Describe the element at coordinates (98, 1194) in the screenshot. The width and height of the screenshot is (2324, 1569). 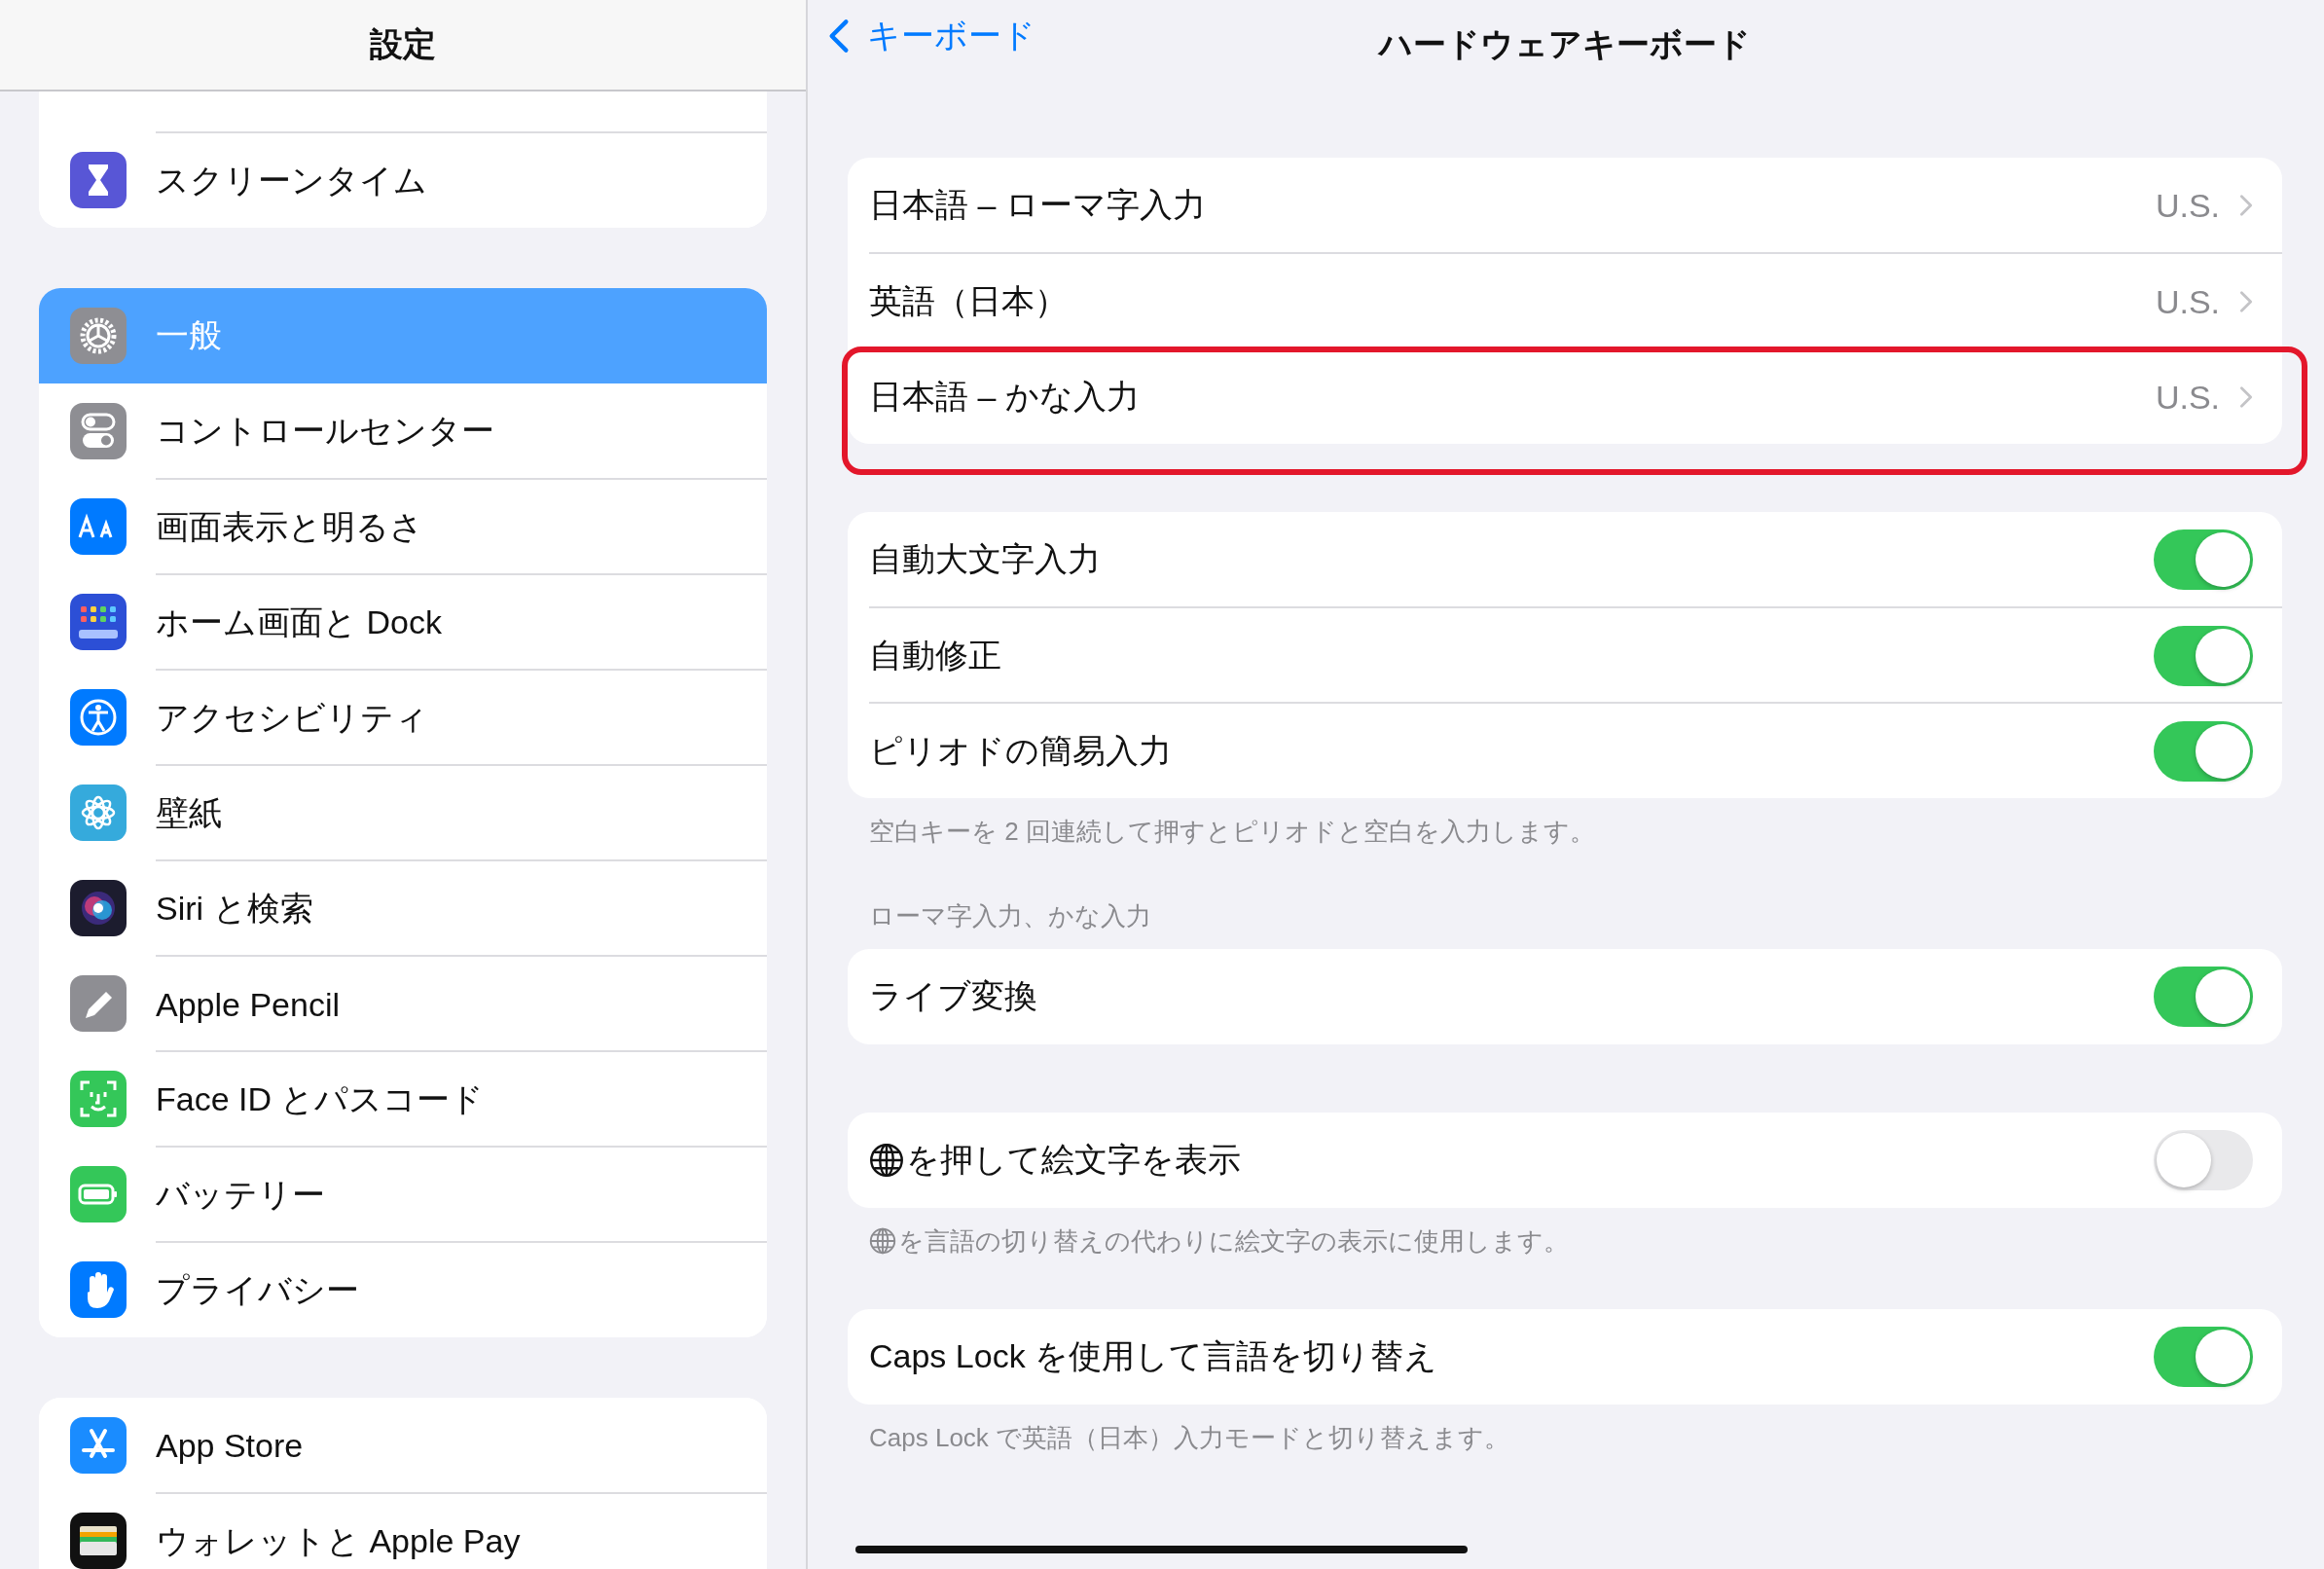
I see `battery-icon` at that location.